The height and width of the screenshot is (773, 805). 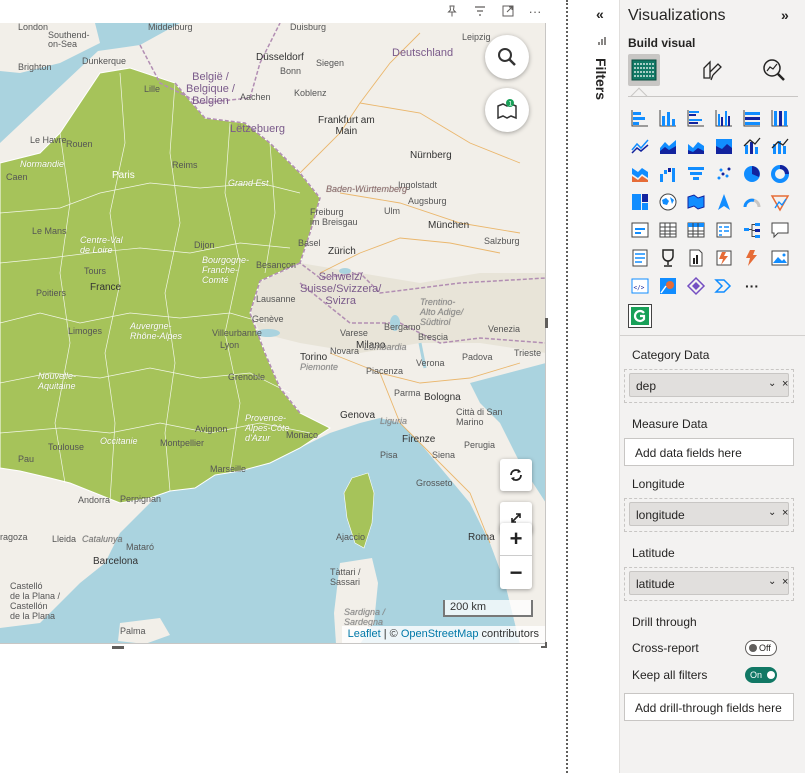 I want to click on tab-build-visual, so click(x=644, y=70).